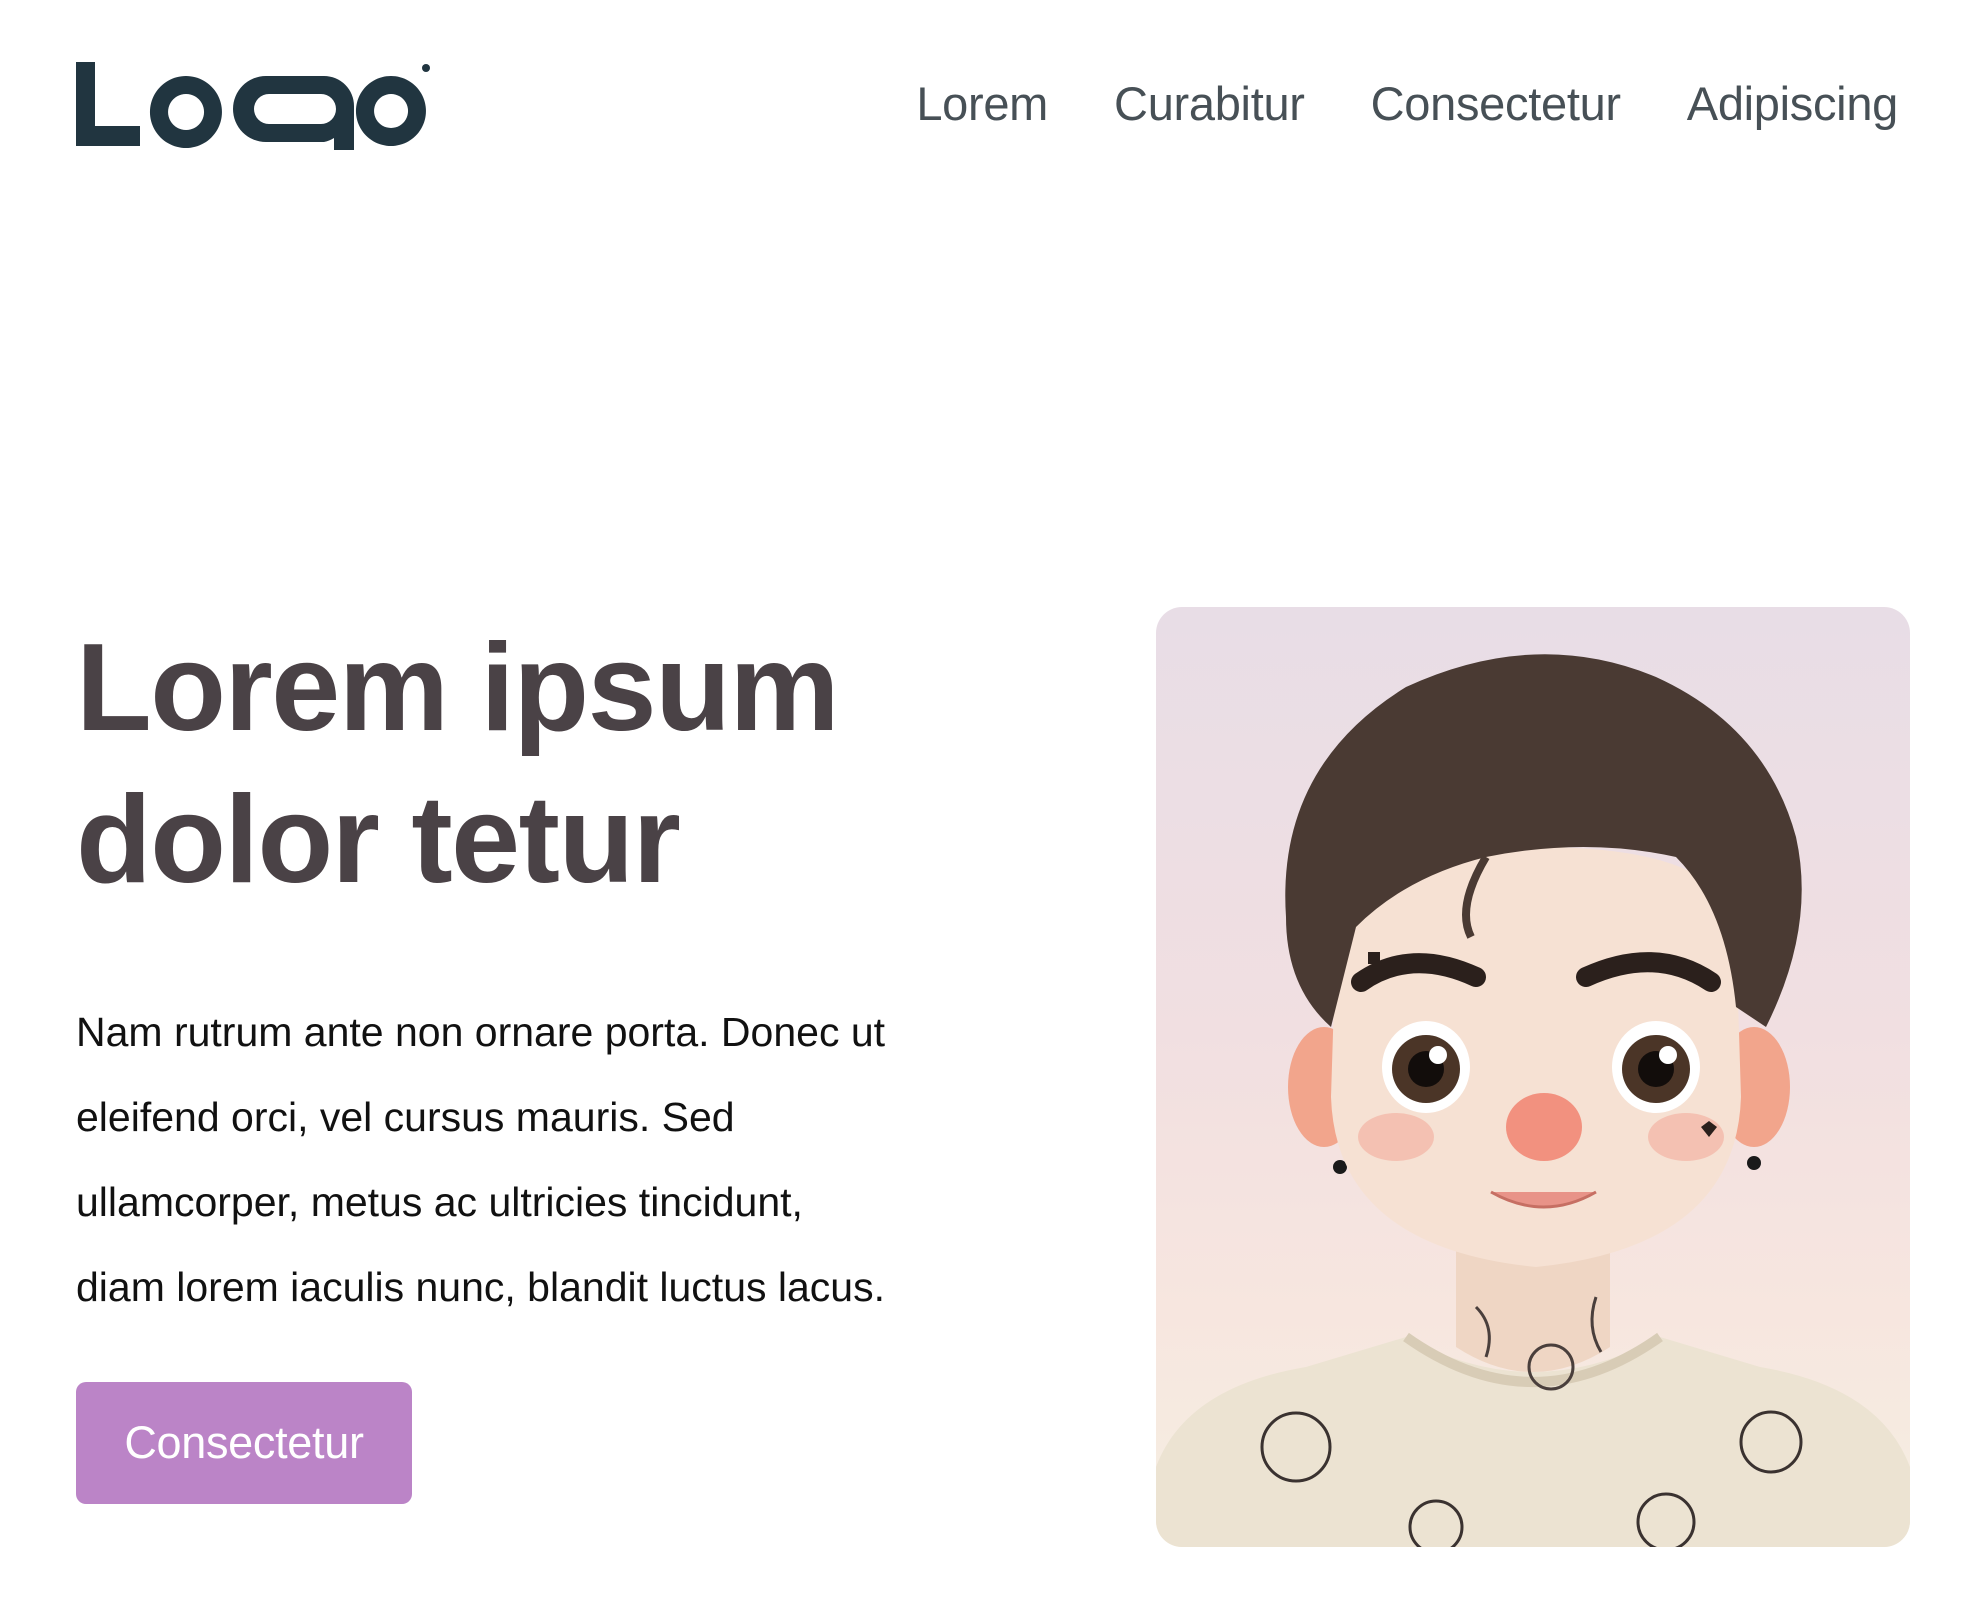  I want to click on logo-letter-g, so click(293, 113).